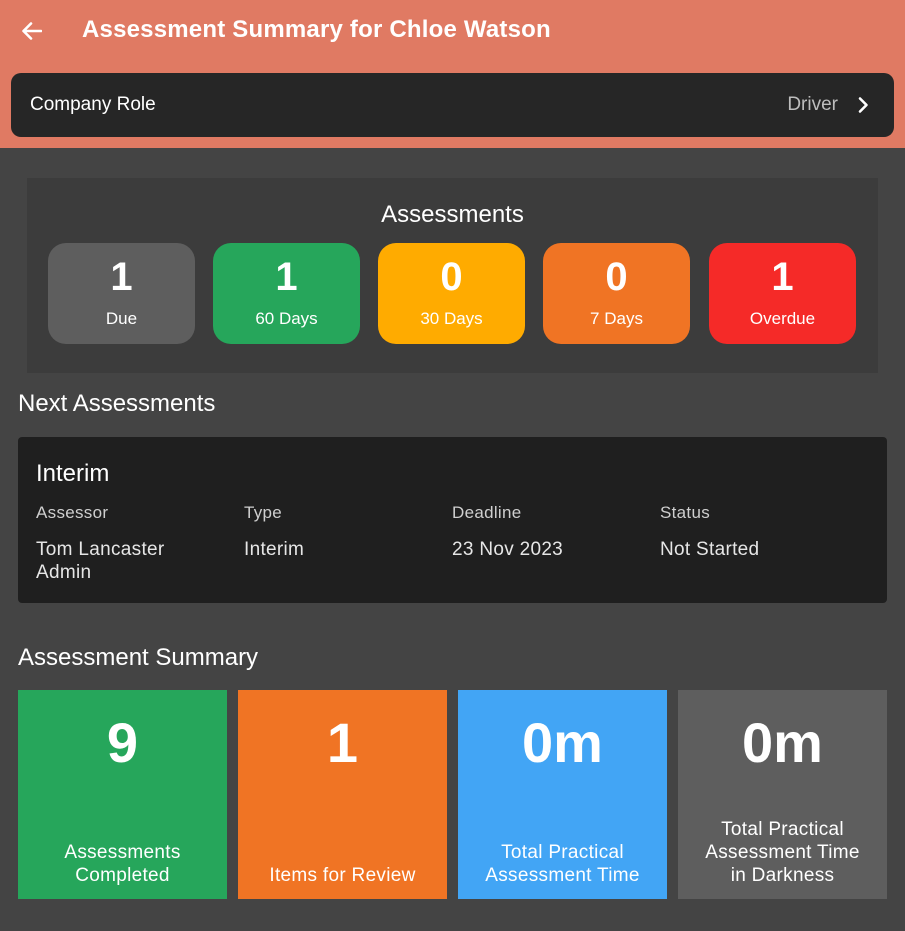 Image resolution: width=905 pixels, height=931 pixels. I want to click on back-button, so click(32, 31).